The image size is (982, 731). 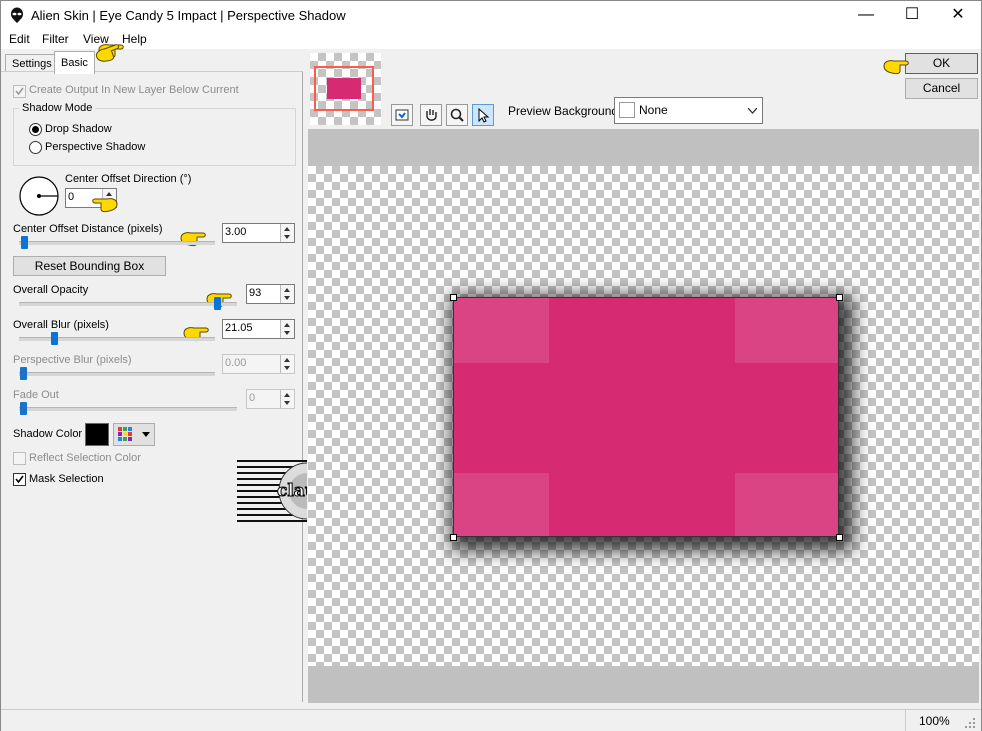 I want to click on overall-blur-value: 21.05, so click(x=239, y=328).